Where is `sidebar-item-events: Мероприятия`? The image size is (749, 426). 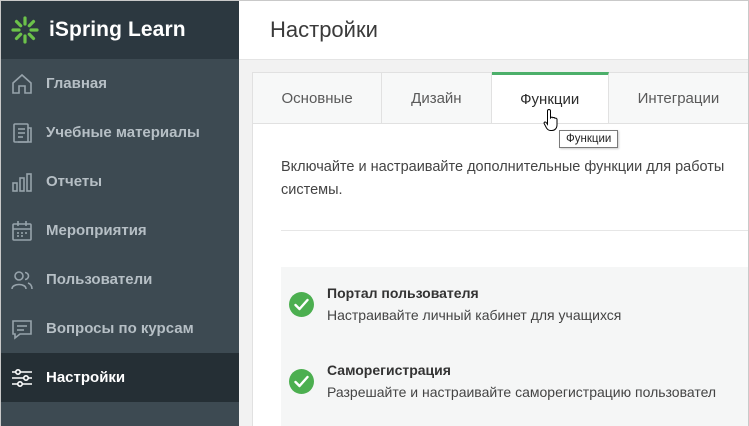
sidebar-item-events: Мероприятия is located at coordinates (120, 230).